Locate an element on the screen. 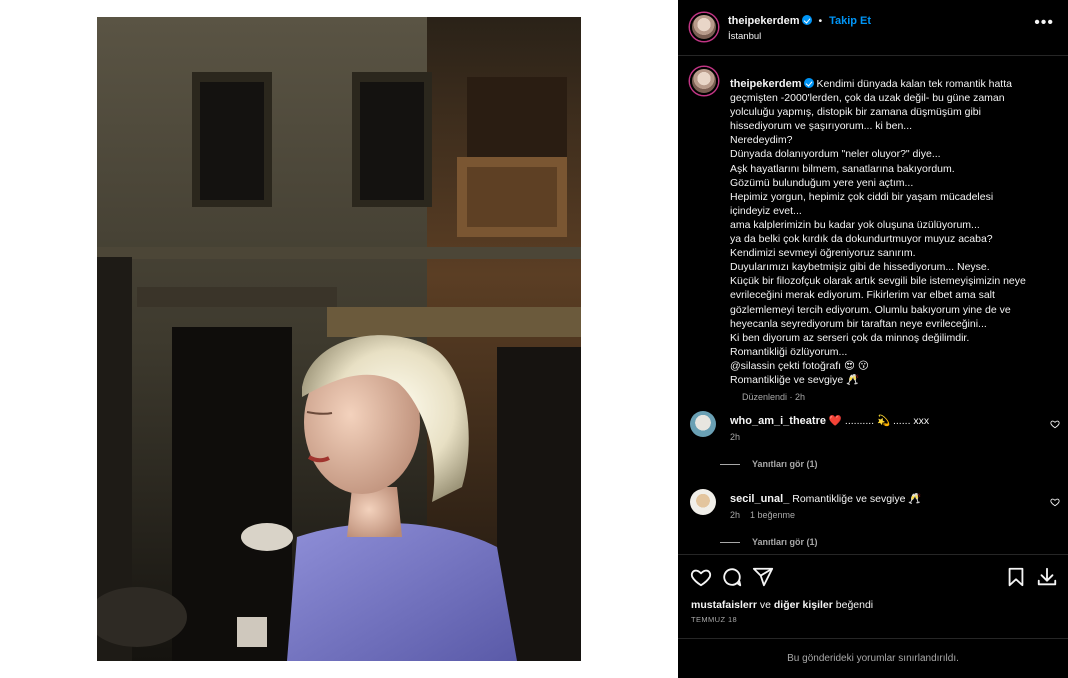  post-header: theipekerdem • Takip Et İstanbul ••• is located at coordinates (873, 28).